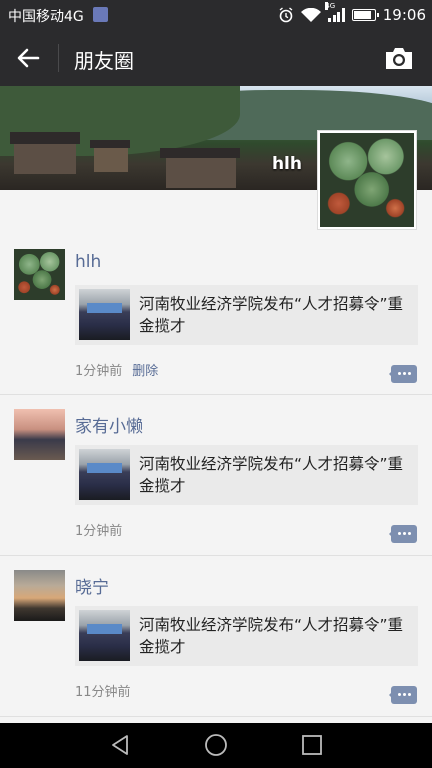  I want to click on clock: 19:06, so click(404, 15).